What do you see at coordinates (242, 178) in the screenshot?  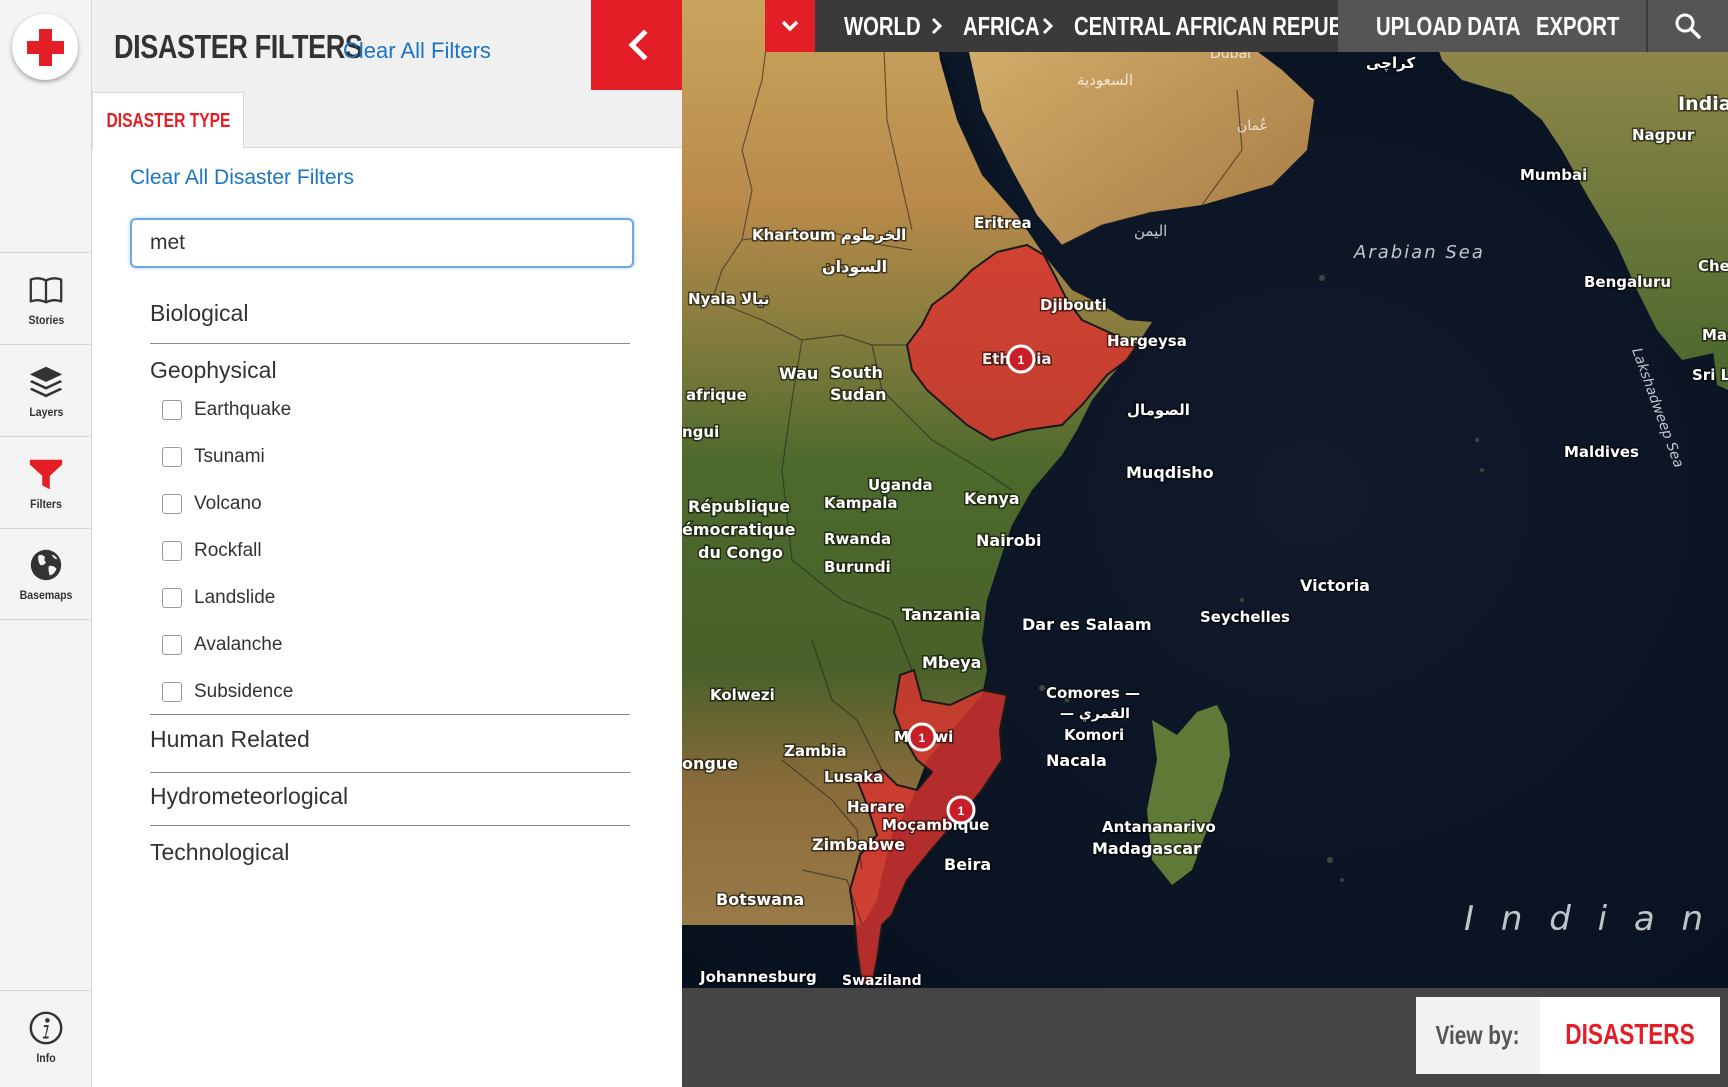 I see `clear-disaster-filters-link: Clear All Disaster Filters` at bounding box center [242, 178].